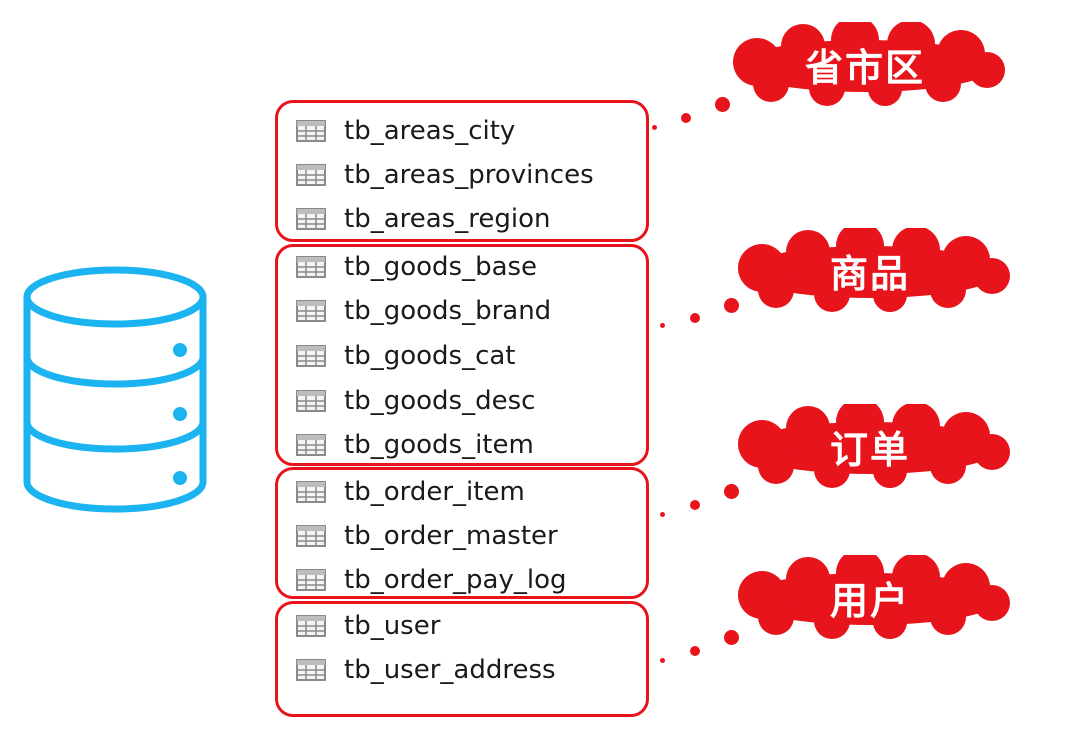  I want to click on table-row: tb_goods_brand, so click(423, 311).